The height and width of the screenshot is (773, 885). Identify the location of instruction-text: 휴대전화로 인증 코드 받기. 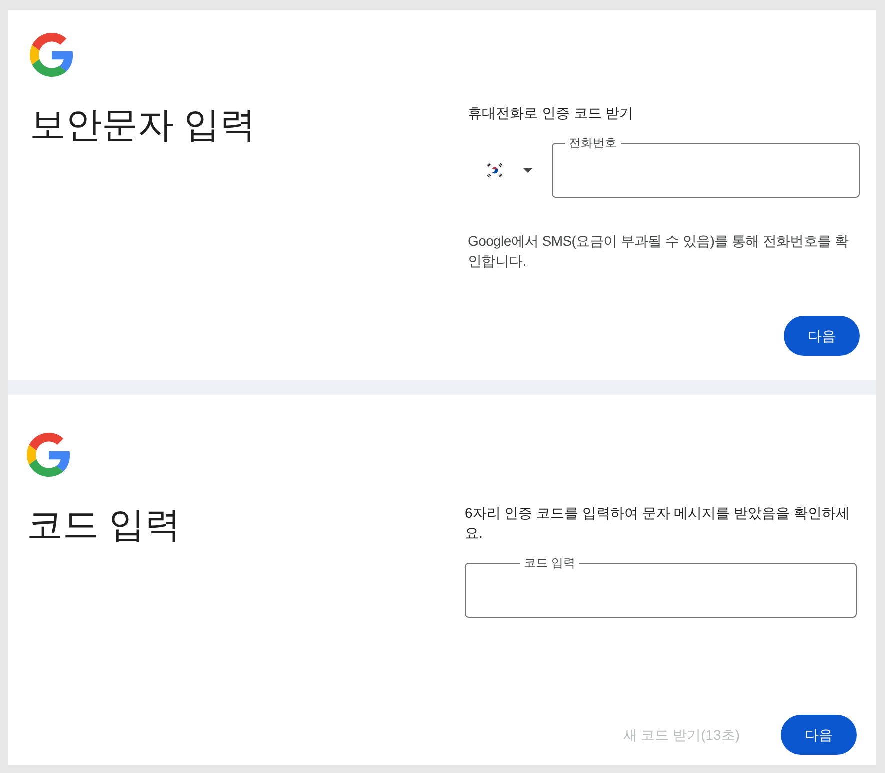
(551, 113).